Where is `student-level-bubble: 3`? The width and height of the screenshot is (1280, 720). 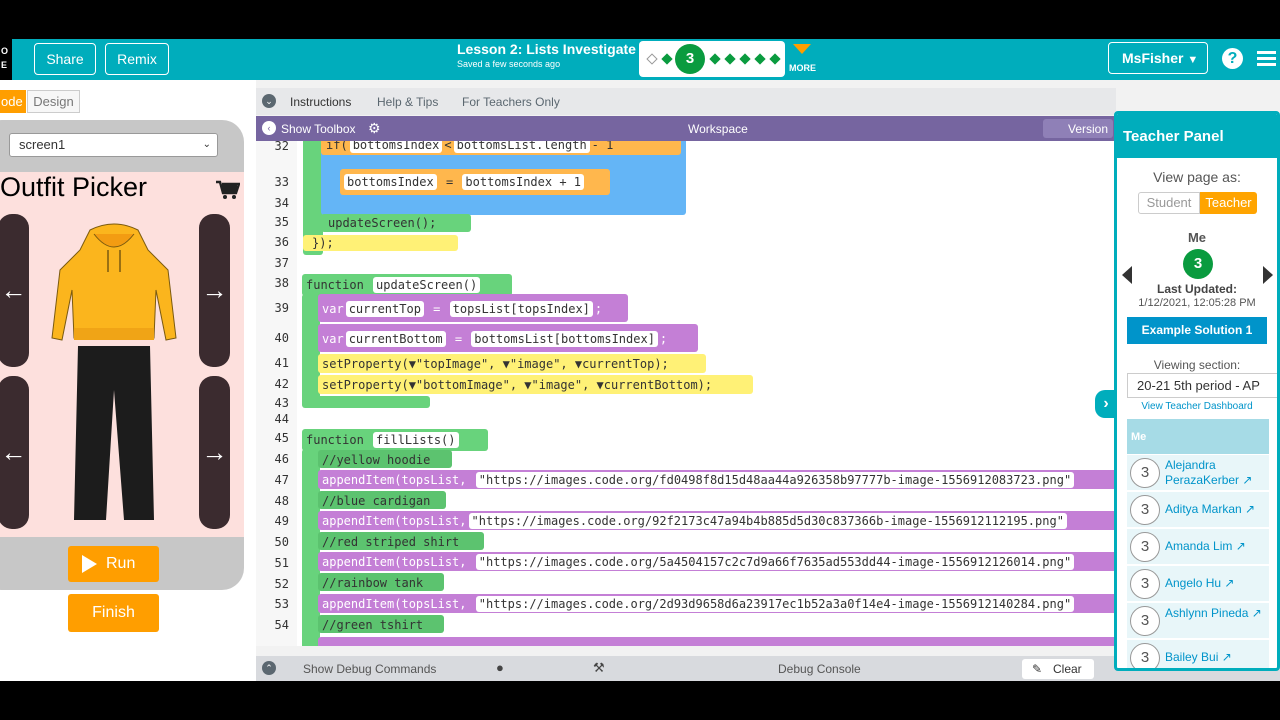 student-level-bubble: 3 is located at coordinates (1198, 264).